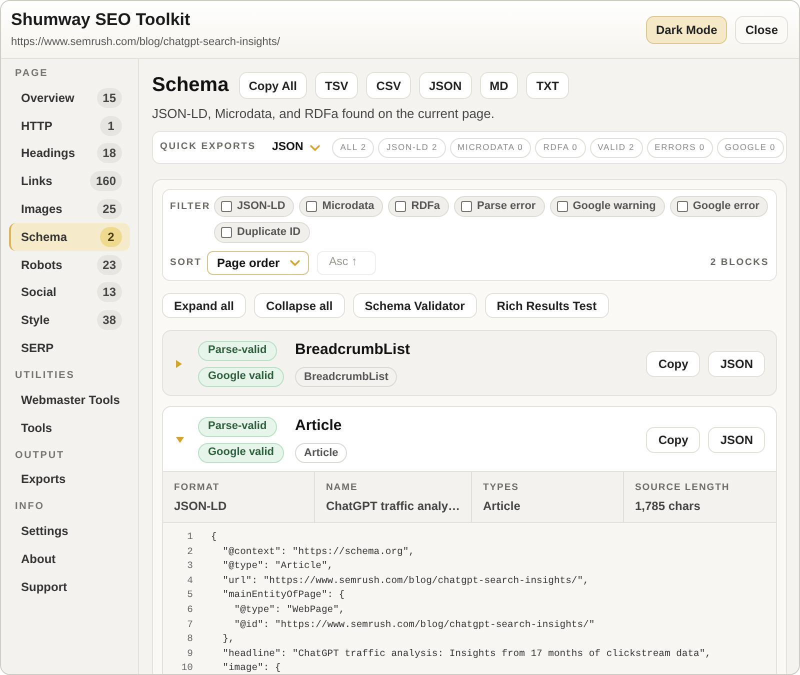 This screenshot has width=800, height=675. What do you see at coordinates (289, 609) in the screenshot?
I see `code-line: "@type": "WebPage",` at bounding box center [289, 609].